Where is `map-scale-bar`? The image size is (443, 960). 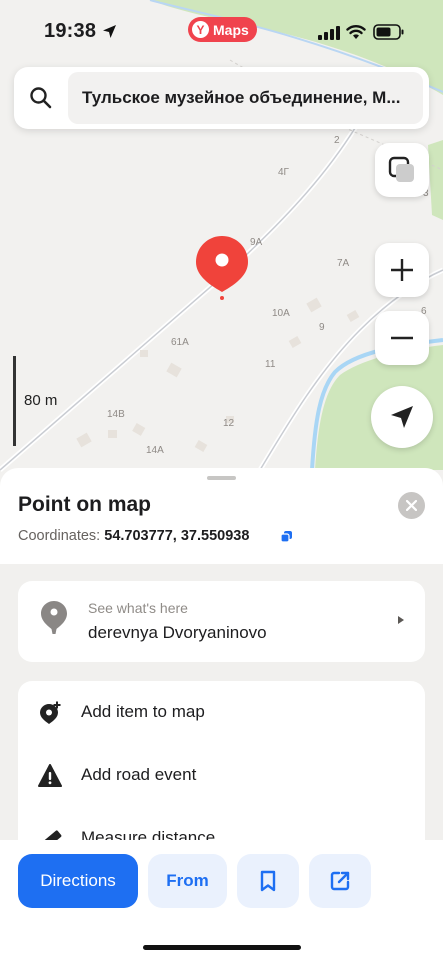
map-scale-bar is located at coordinates (14, 401).